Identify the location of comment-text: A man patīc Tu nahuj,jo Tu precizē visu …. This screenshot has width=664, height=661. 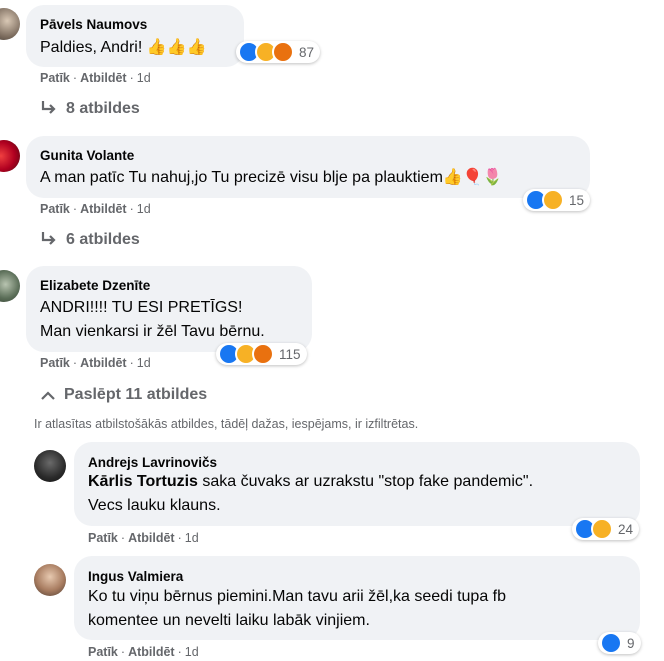
(271, 177).